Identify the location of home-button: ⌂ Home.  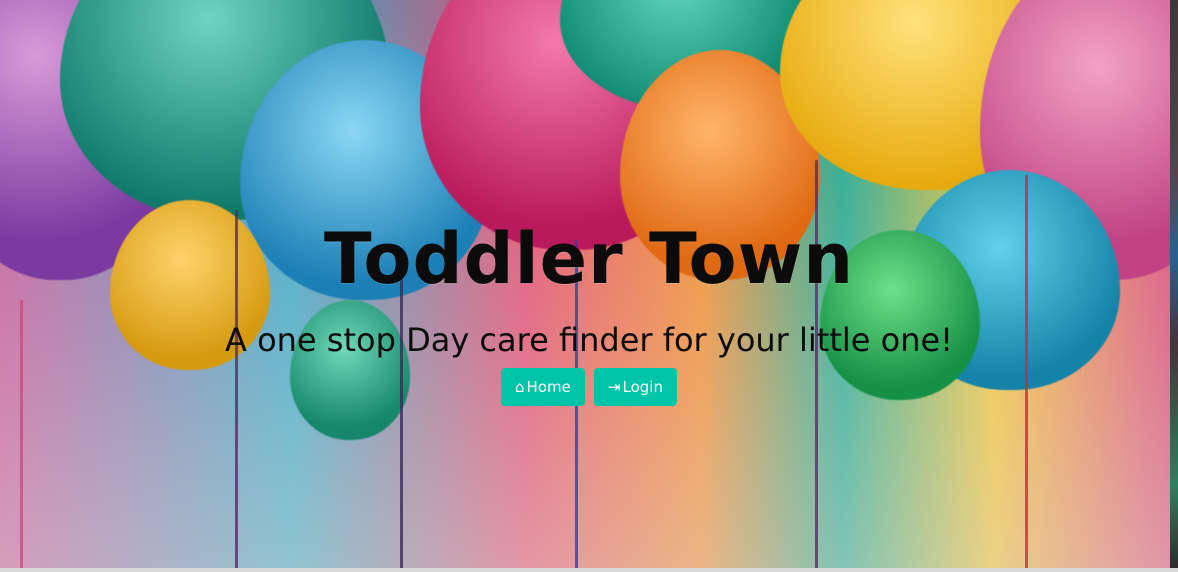
(543, 387).